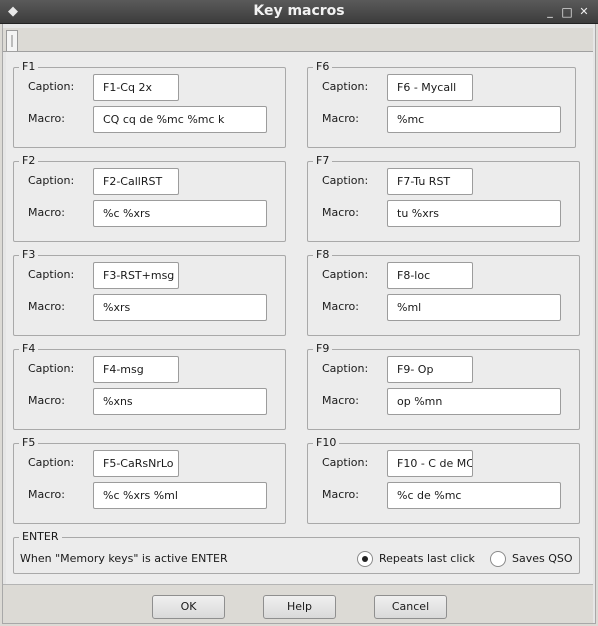 The height and width of the screenshot is (626, 598). I want to click on title-bar: ◆ Key macros _ □ ✕, so click(299, 12).